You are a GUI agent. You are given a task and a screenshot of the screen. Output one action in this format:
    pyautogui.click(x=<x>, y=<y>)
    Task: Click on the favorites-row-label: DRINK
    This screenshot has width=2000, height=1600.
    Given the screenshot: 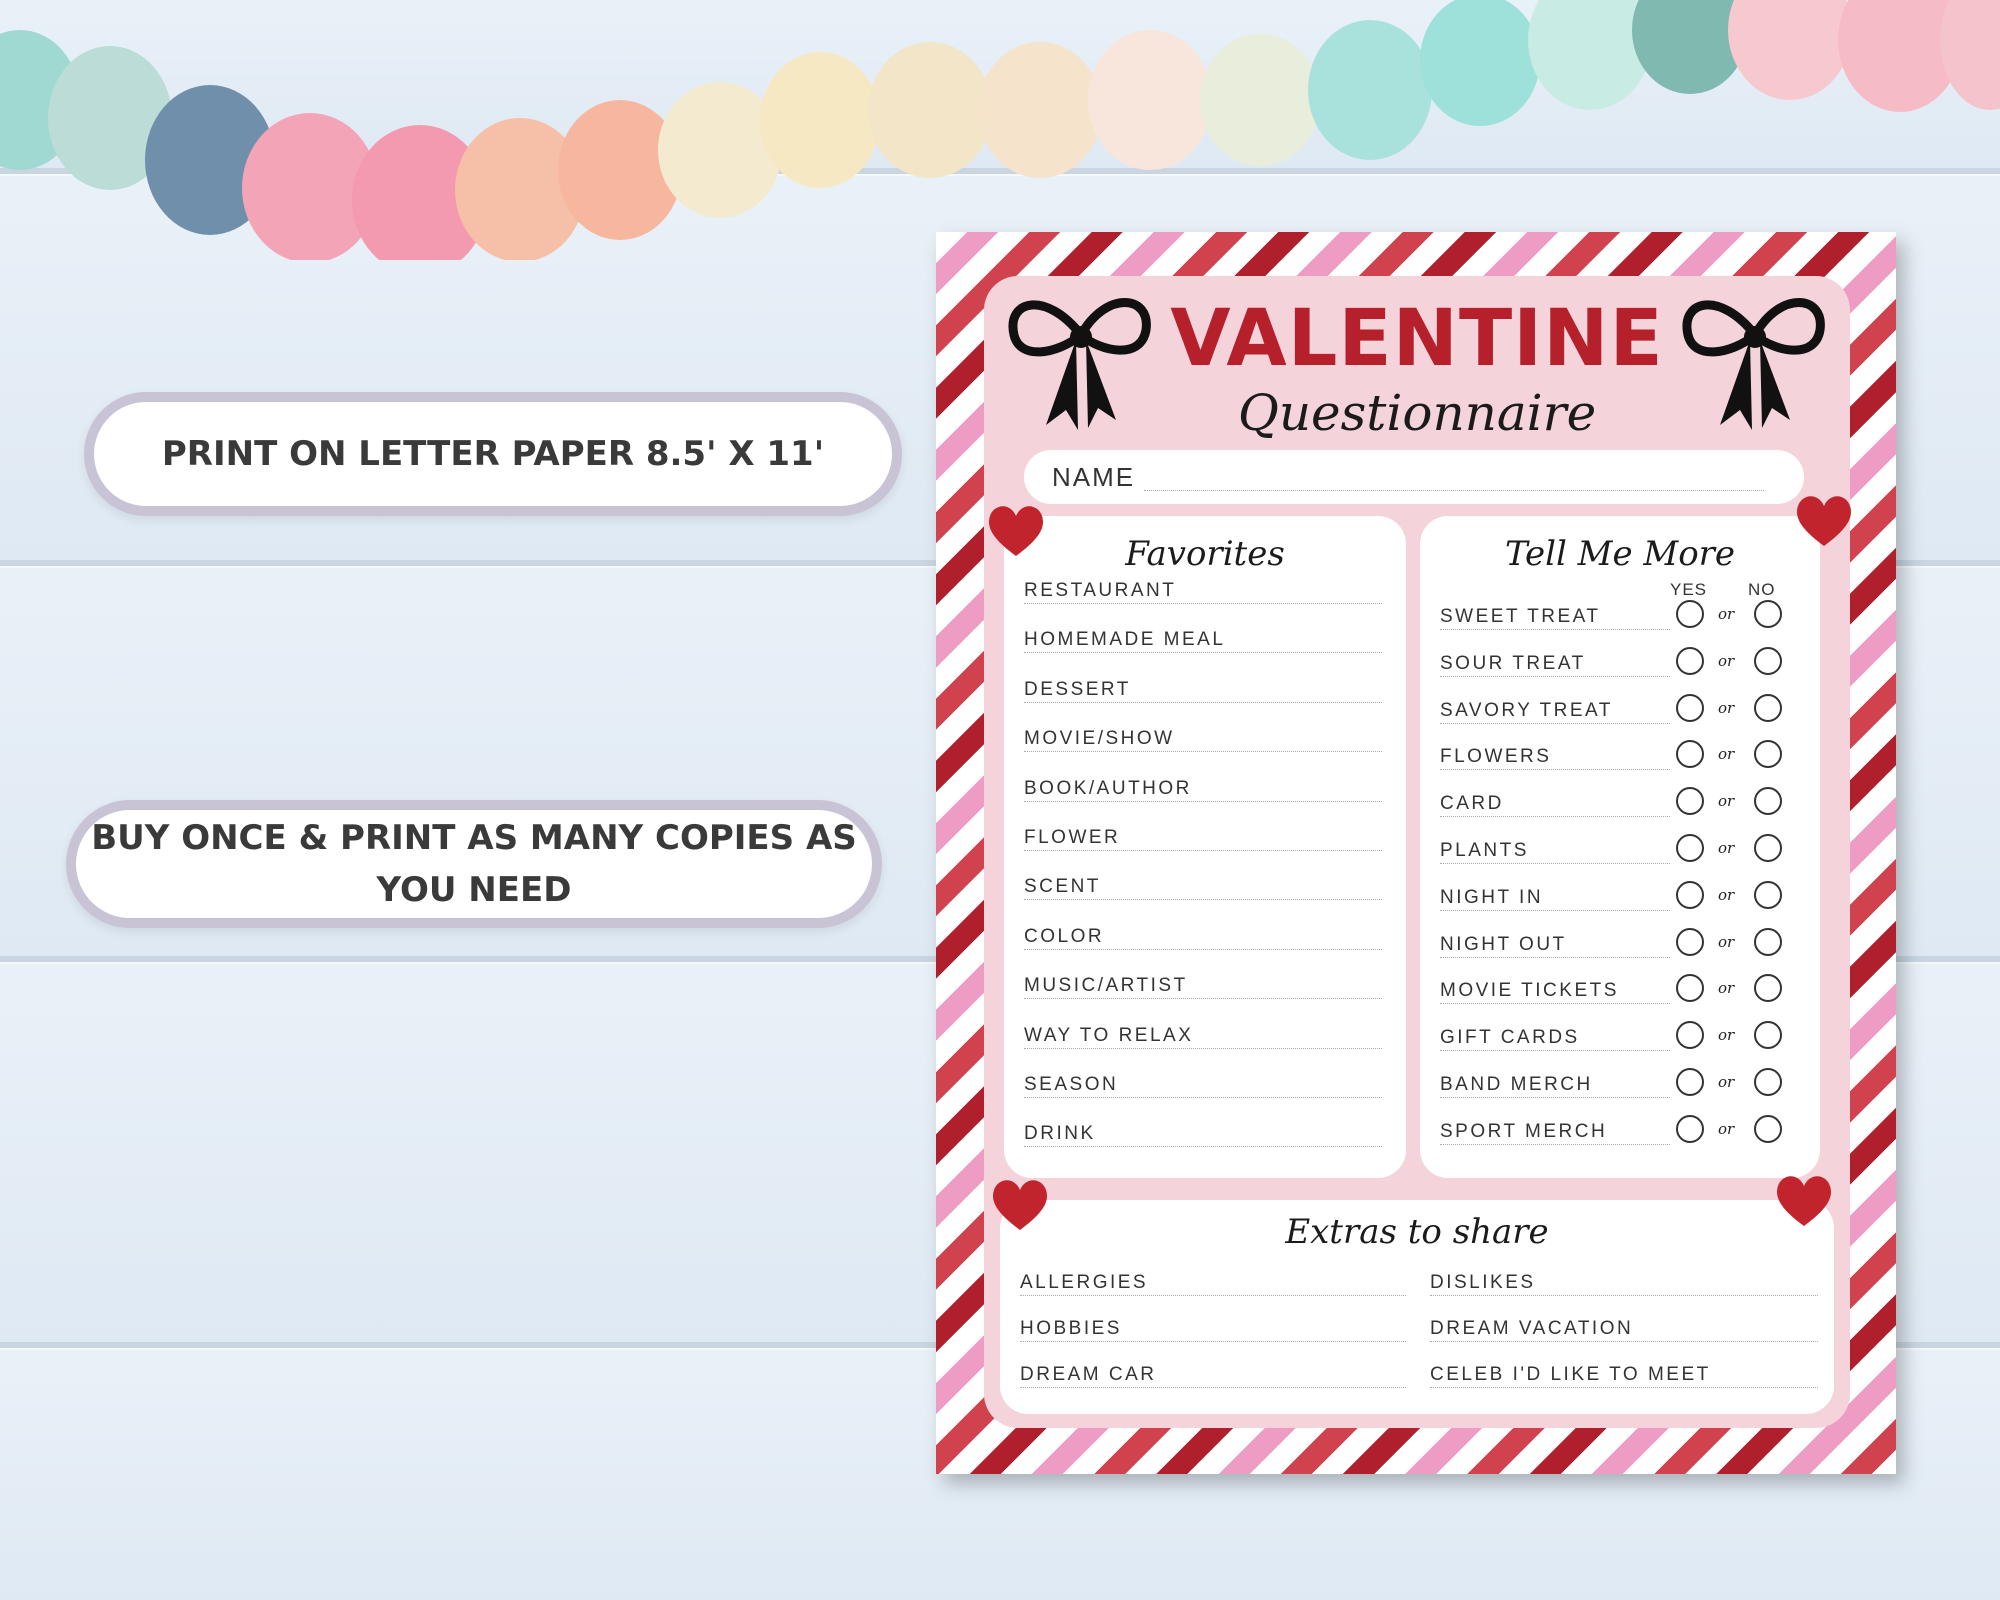 What is the action you would take?
    pyautogui.click(x=1061, y=1134)
    